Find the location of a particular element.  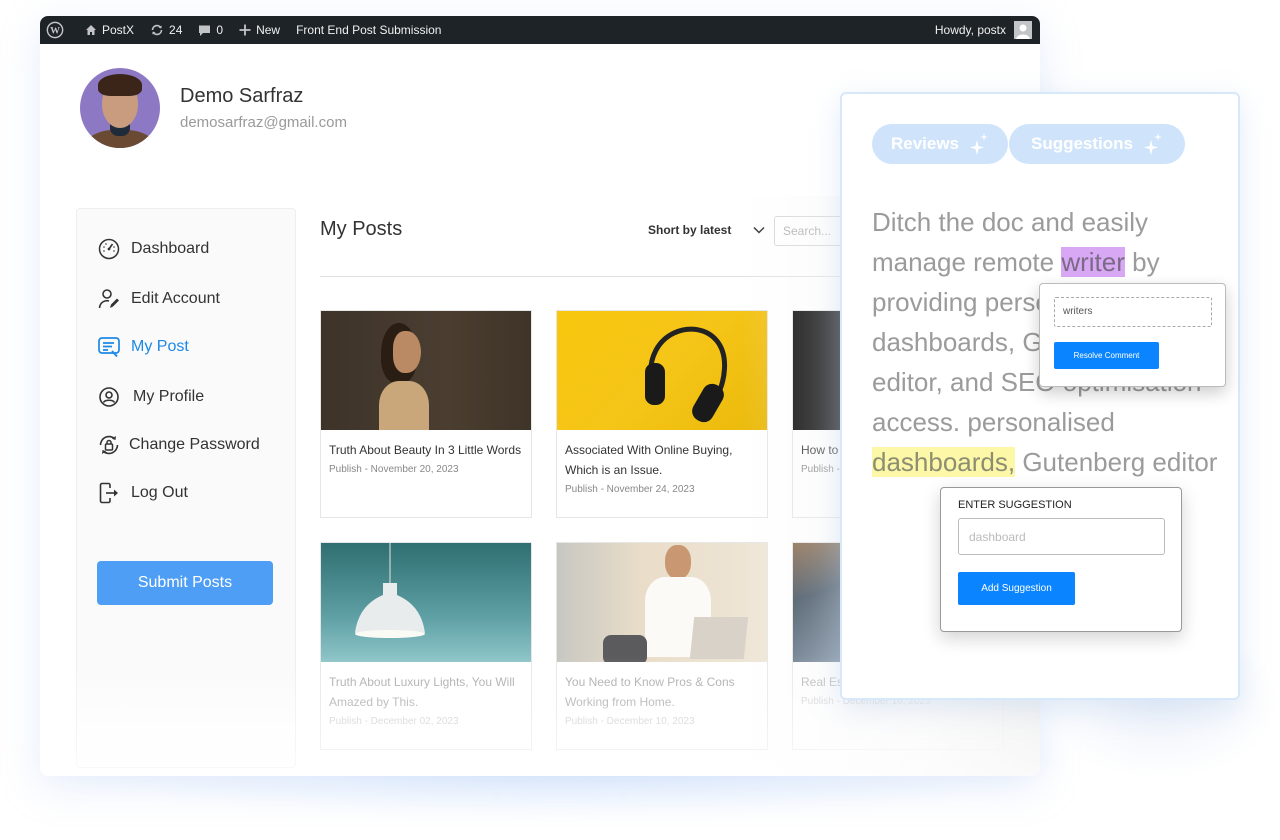

wordpress-logo-button: W is located at coordinates (57, 30).